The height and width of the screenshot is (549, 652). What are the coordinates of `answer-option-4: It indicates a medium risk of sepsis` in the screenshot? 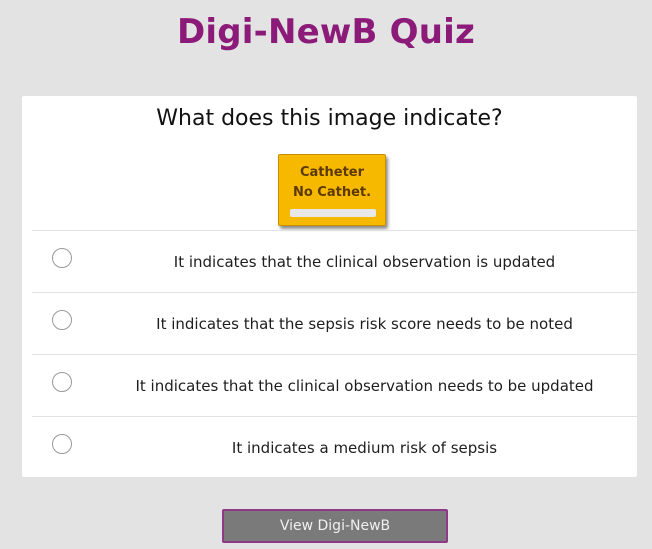 It's located at (334, 447).